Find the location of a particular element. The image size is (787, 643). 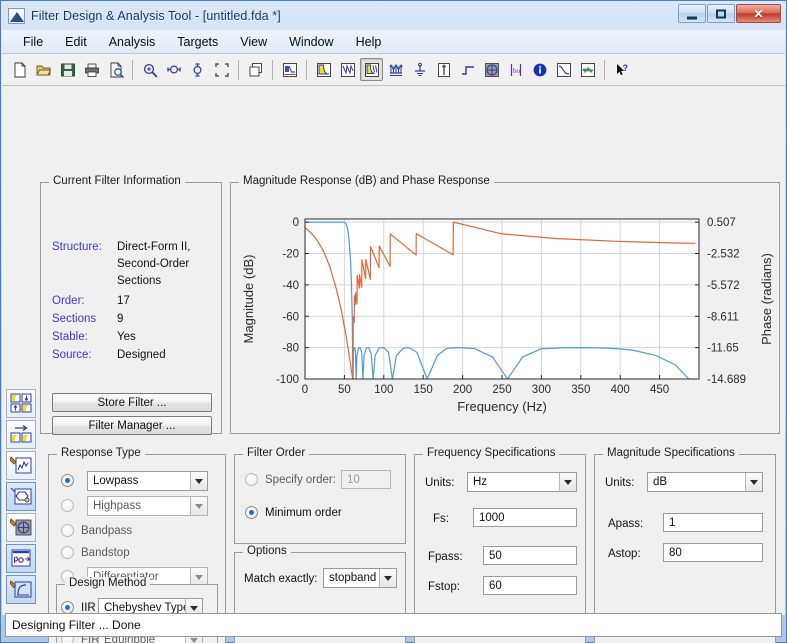

magnitude-response-icon is located at coordinates (324, 70).